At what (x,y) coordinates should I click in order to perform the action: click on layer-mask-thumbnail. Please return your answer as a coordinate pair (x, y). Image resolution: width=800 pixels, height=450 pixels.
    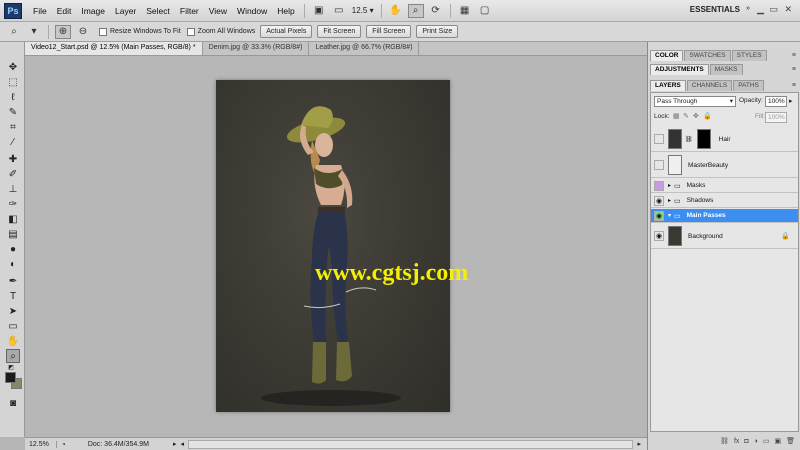
    Looking at the image, I should click on (703, 139).